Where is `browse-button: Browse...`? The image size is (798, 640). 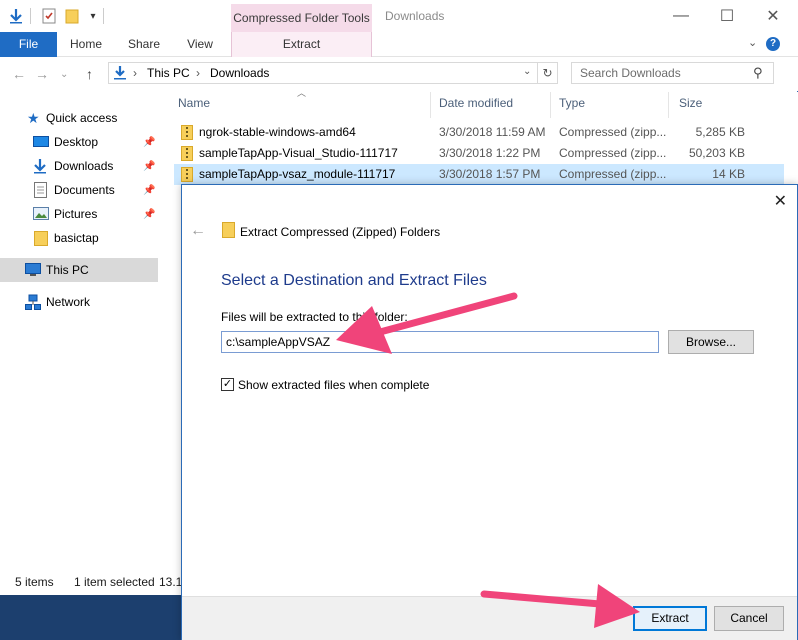 browse-button: Browse... is located at coordinates (711, 342).